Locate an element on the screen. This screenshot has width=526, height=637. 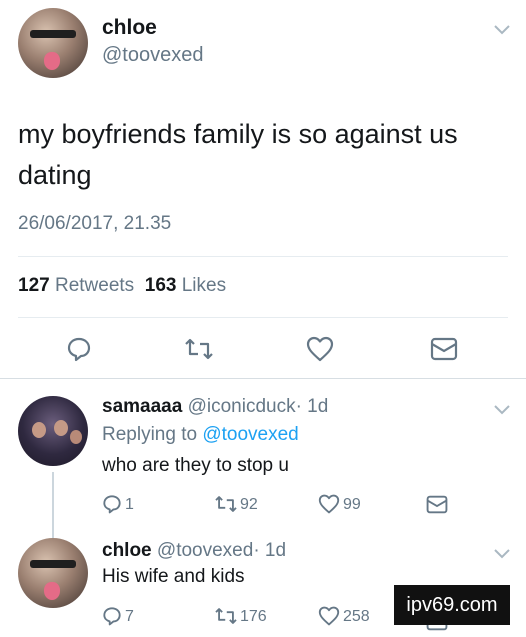
tweet-timestamp: 26/06/2017, 21.35 is located at coordinates (94, 224).